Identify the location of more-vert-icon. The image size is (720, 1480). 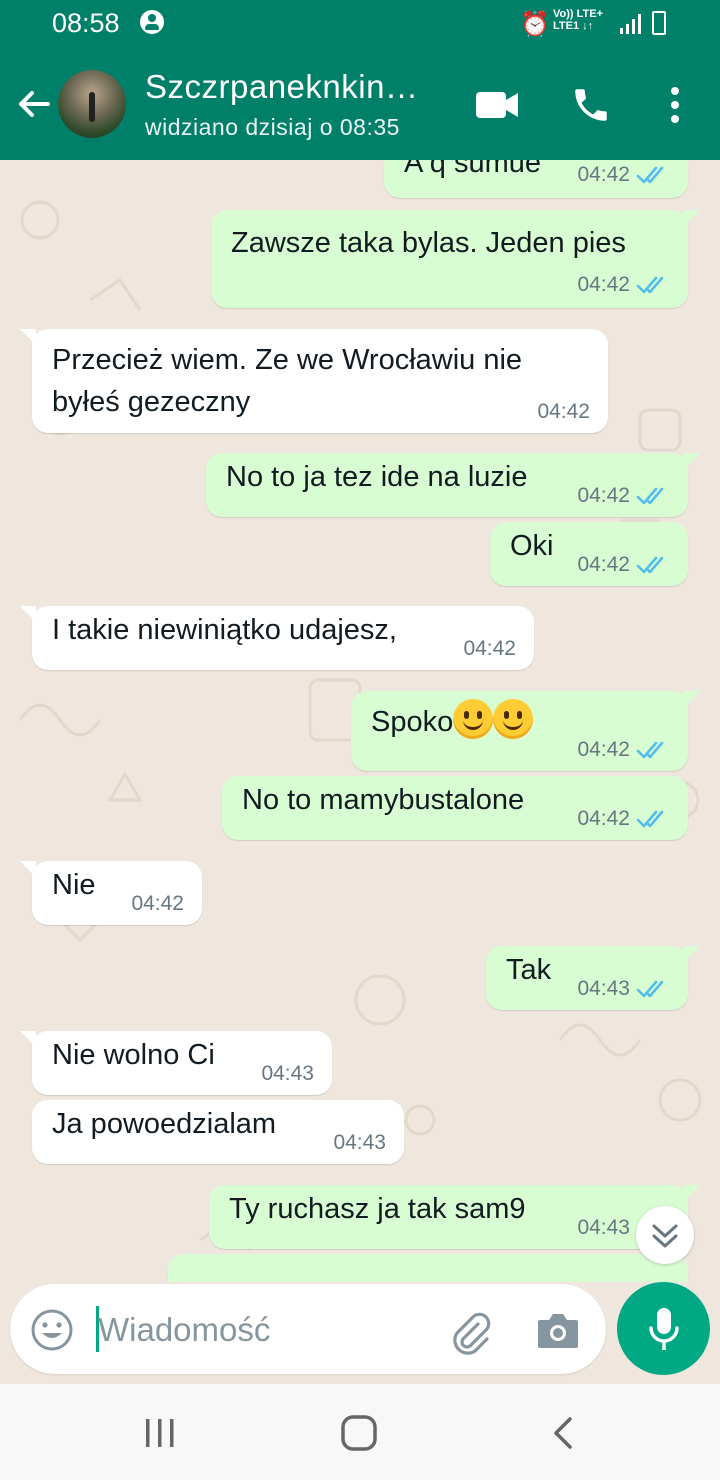
(675, 105).